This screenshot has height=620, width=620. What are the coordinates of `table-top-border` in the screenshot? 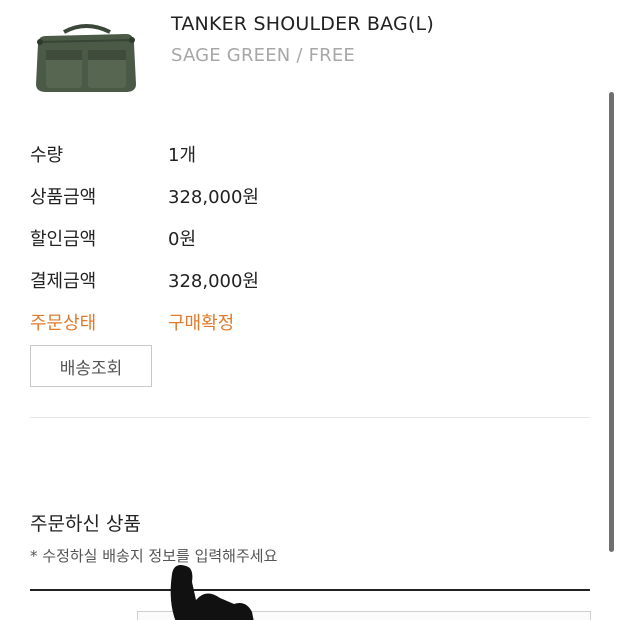 It's located at (310, 590).